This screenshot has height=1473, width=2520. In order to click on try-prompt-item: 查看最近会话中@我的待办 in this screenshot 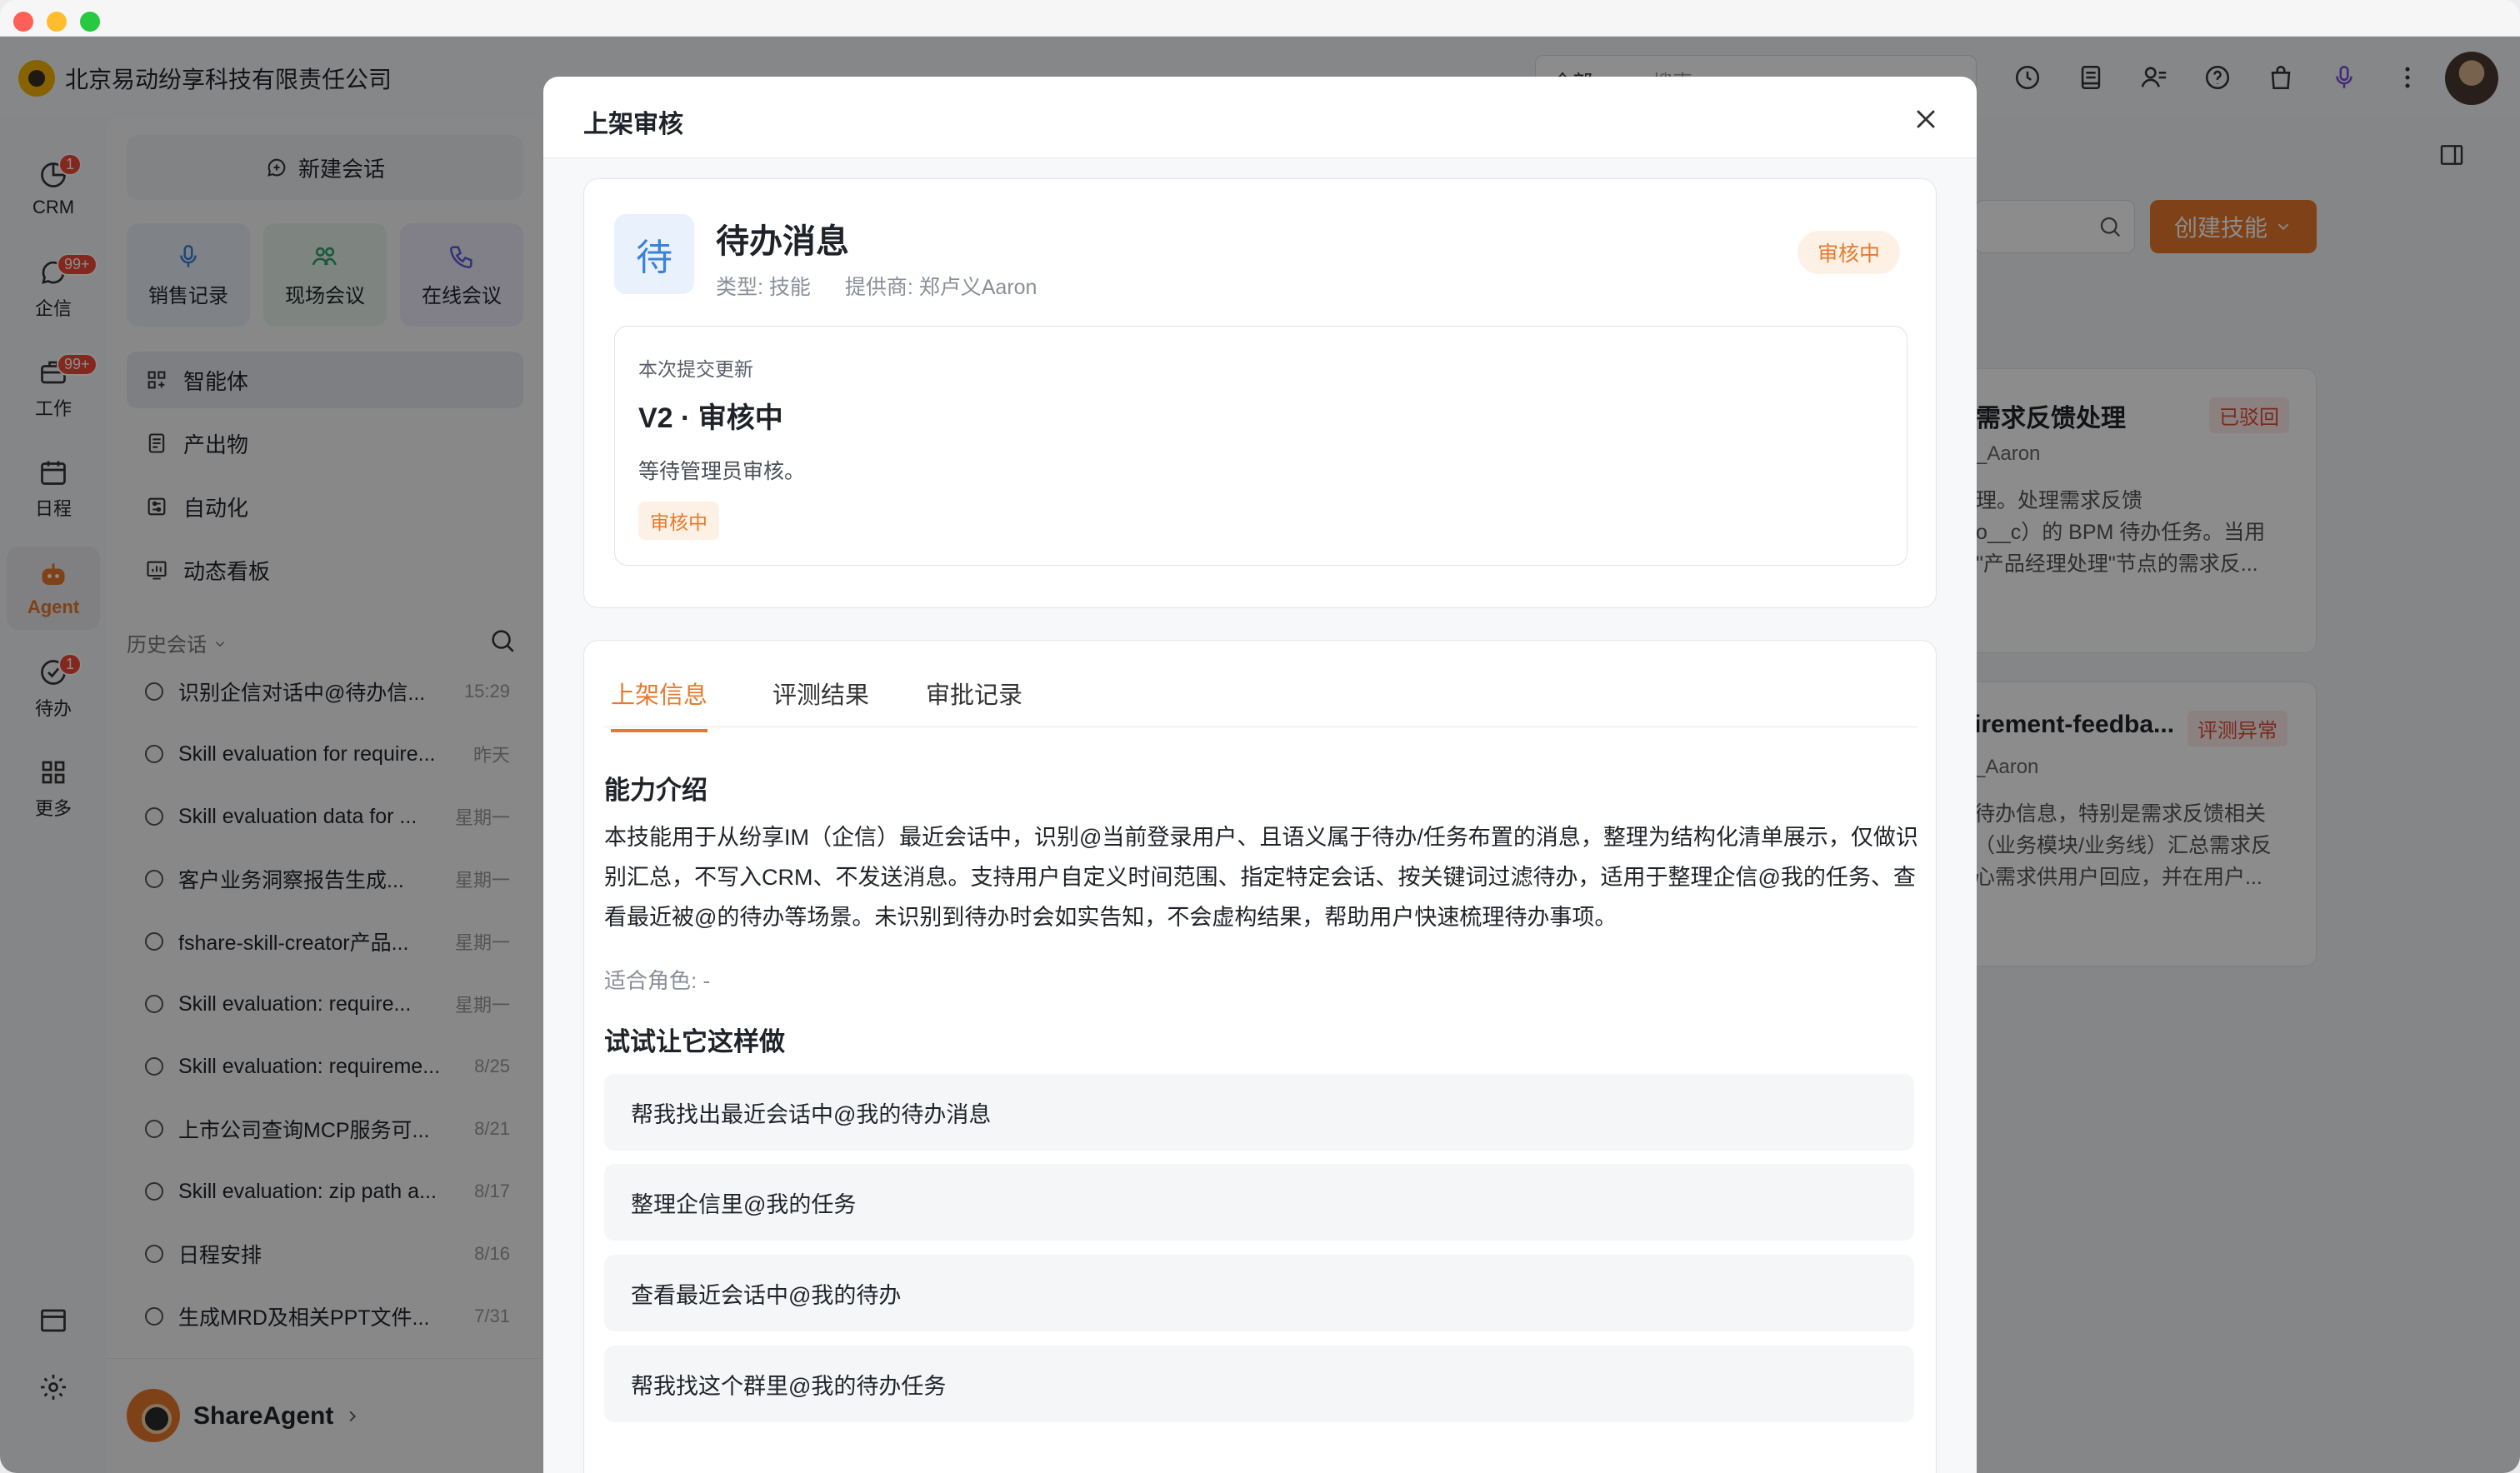, I will do `click(1259, 1293)`.